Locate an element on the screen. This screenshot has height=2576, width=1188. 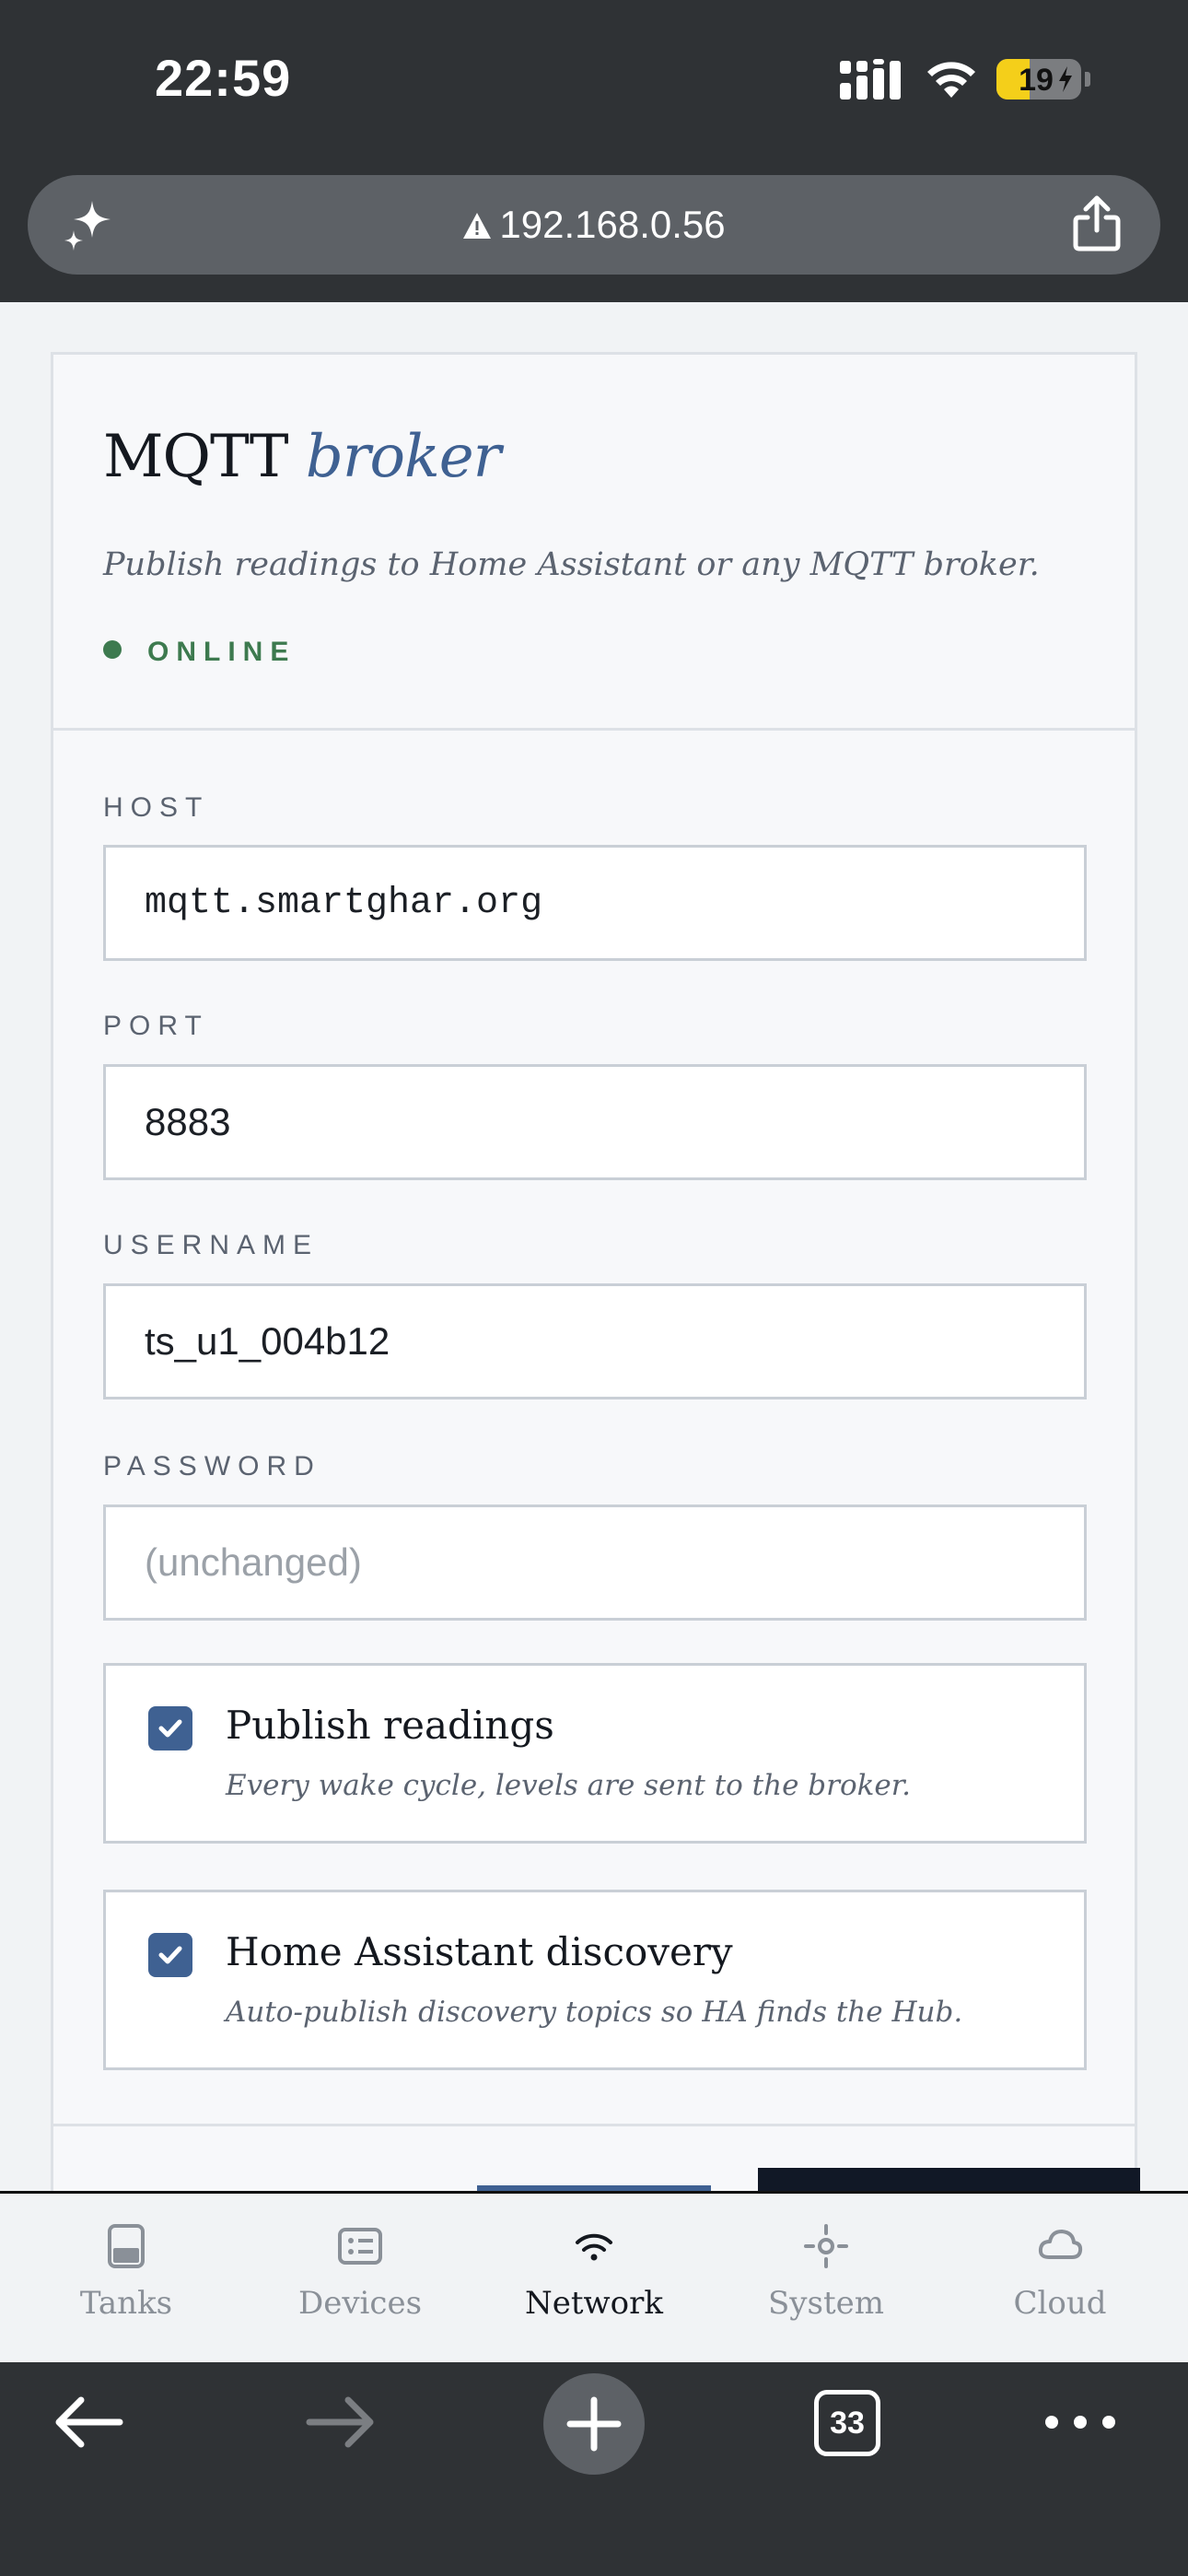
password-label: PASSWORD is located at coordinates (212, 1466).